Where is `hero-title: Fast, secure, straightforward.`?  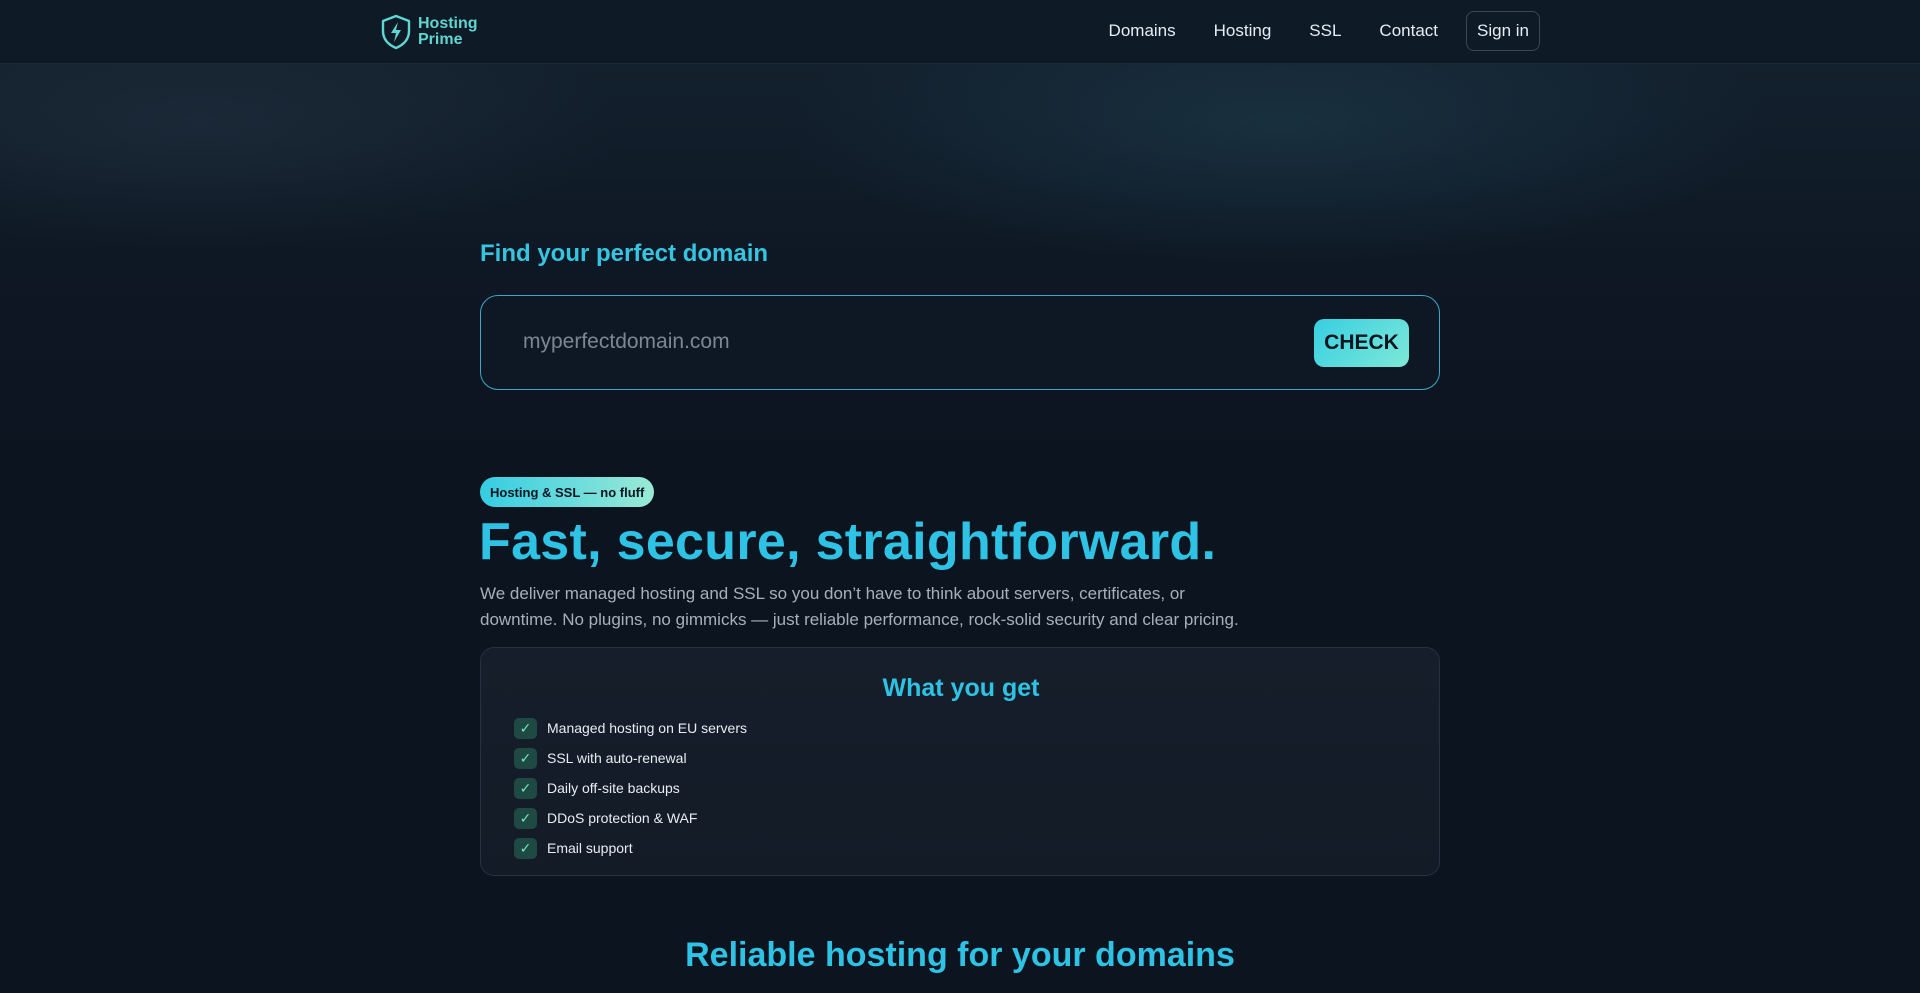
hero-title: Fast, secure, straightforward. is located at coordinates (848, 542).